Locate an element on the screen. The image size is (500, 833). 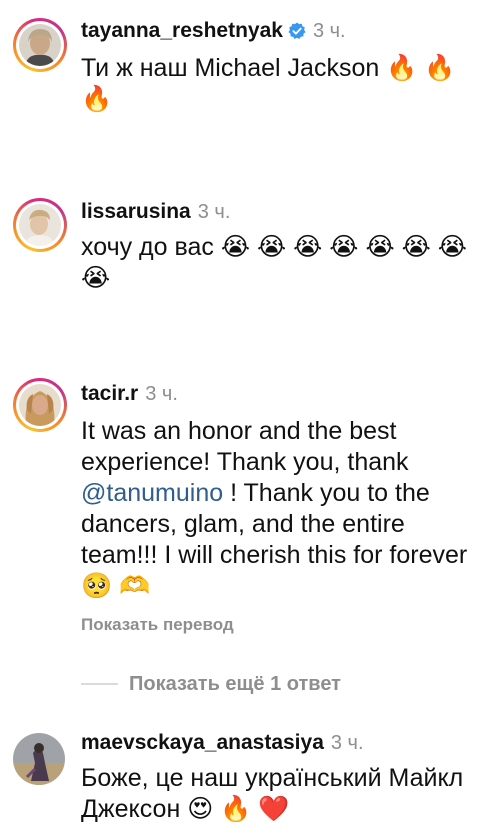
comment-meta: tayanna_reshetnyak 3 ч. is located at coordinates (213, 31).